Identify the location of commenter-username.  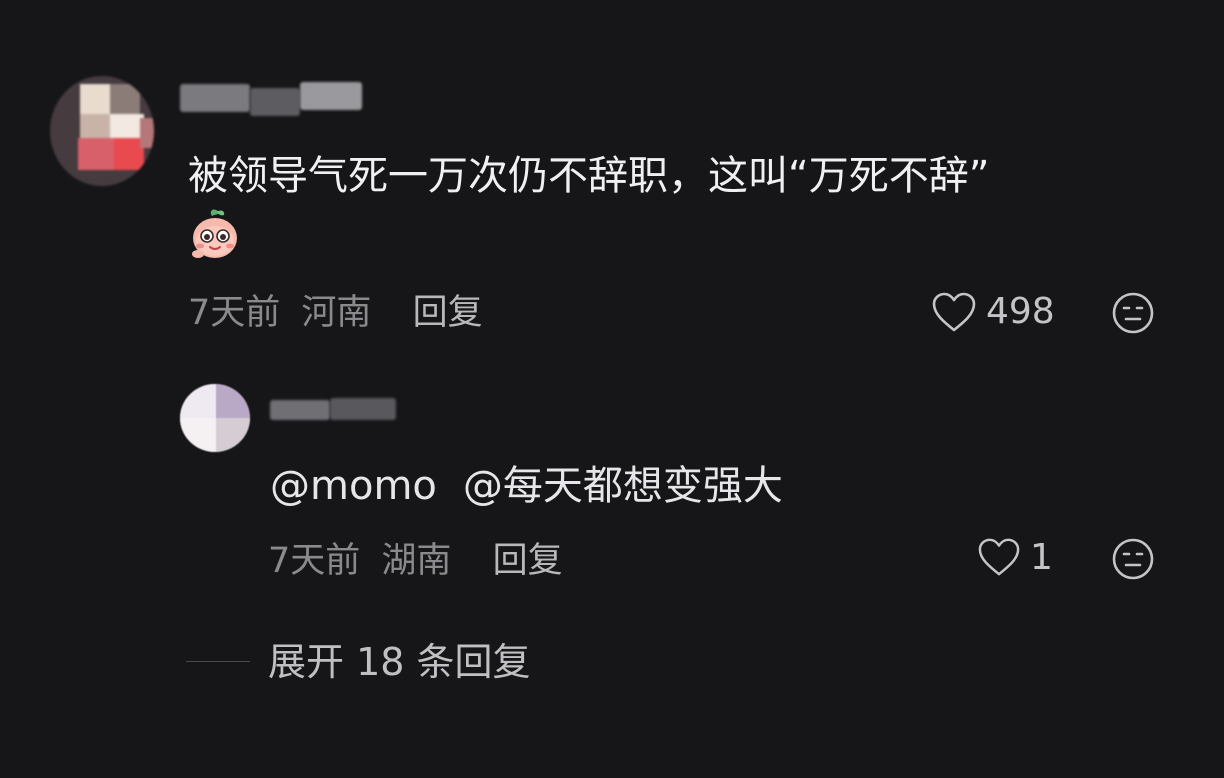
(280, 100).